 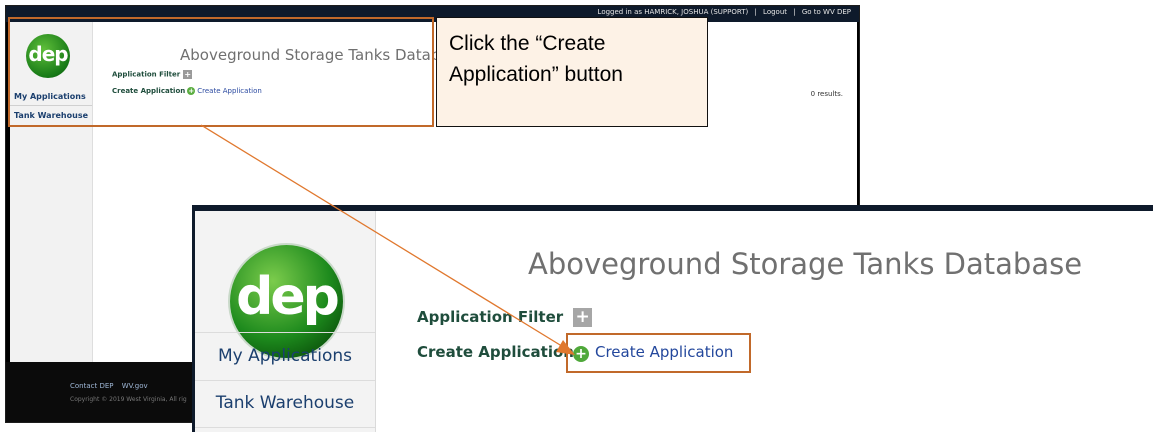 I want to click on contact-dep-link: Contact DEP, so click(x=92, y=386).